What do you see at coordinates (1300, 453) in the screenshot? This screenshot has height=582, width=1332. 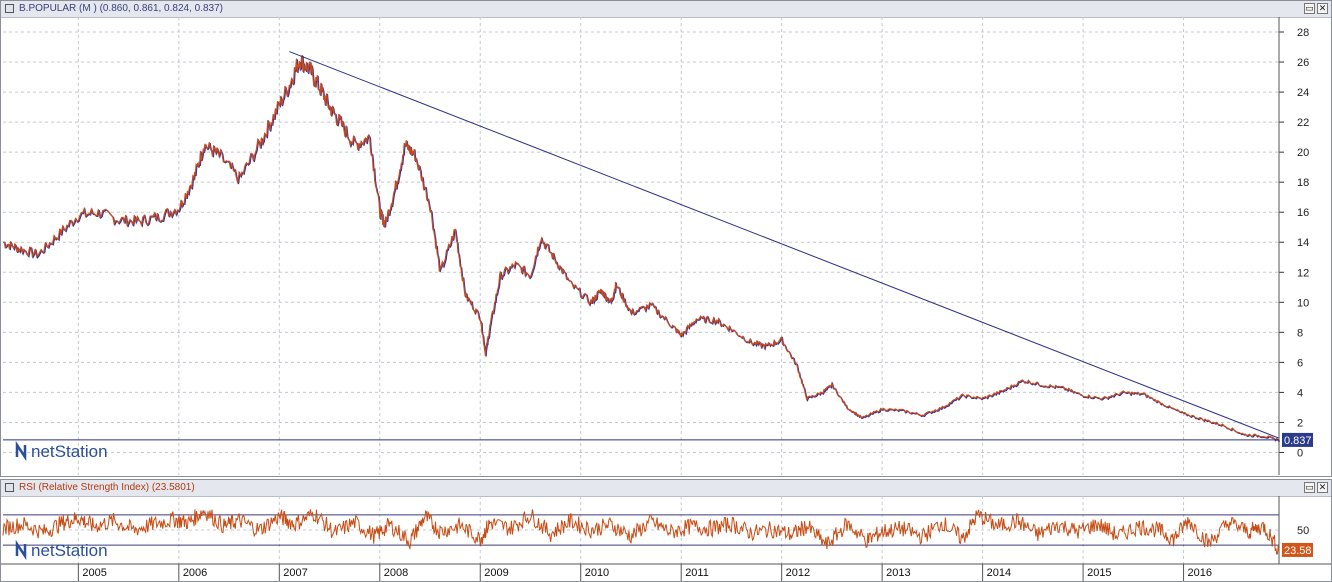 I see `y-tick-label: 0` at bounding box center [1300, 453].